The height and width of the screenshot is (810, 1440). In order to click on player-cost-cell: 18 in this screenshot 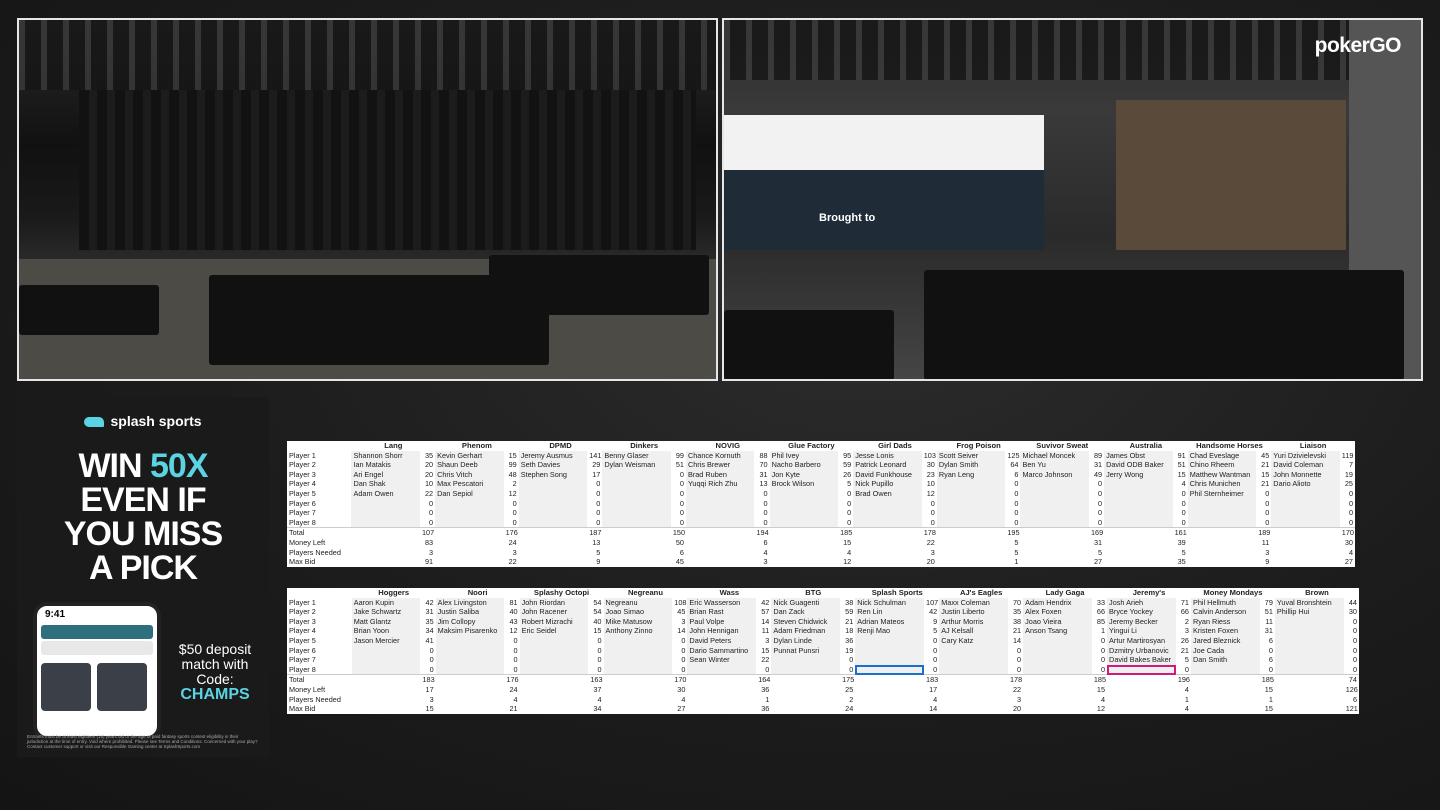, I will do `click(847, 631)`.